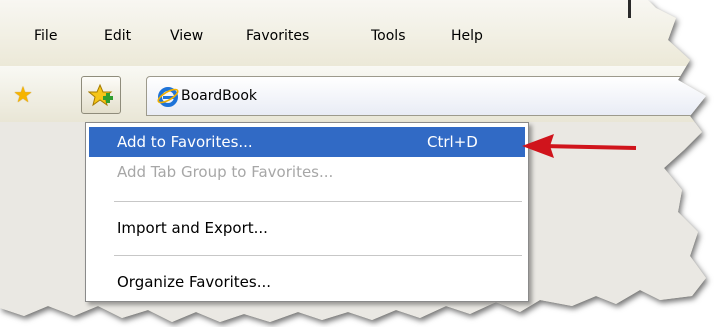 This screenshot has height=327, width=714. What do you see at coordinates (579, 146) in the screenshot?
I see `red-arrow-annotation` at bounding box center [579, 146].